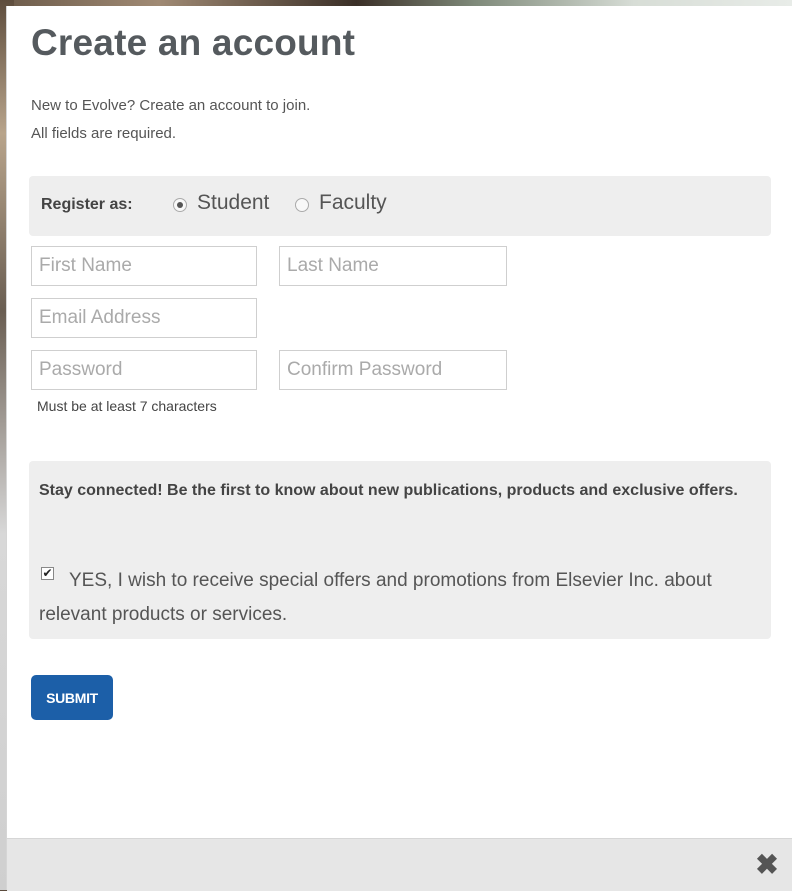  What do you see at coordinates (127, 406) in the screenshot?
I see `password-hint: Must be at least 7 characters` at bounding box center [127, 406].